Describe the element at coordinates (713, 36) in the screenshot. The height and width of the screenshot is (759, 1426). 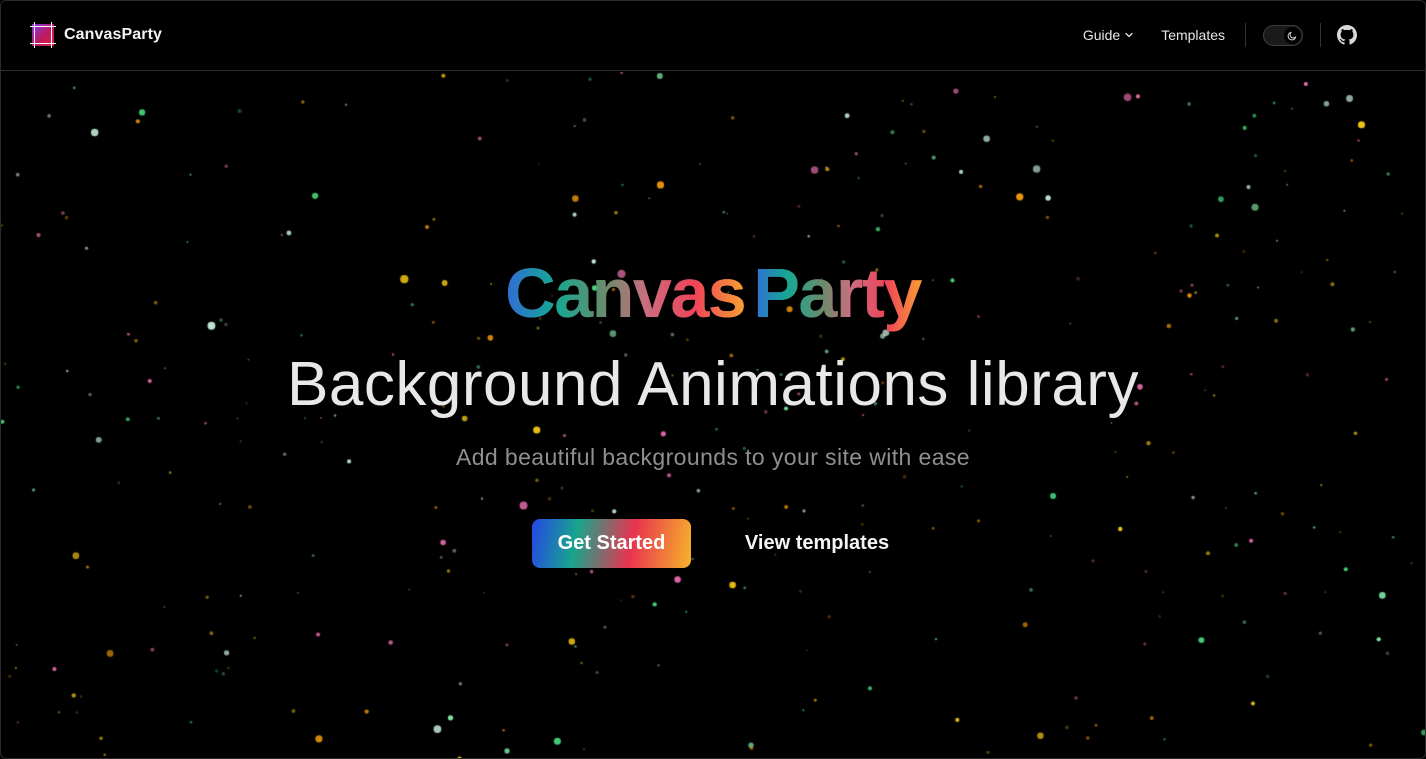
I see `top-nav: CanvasParty Guide Templates` at that location.